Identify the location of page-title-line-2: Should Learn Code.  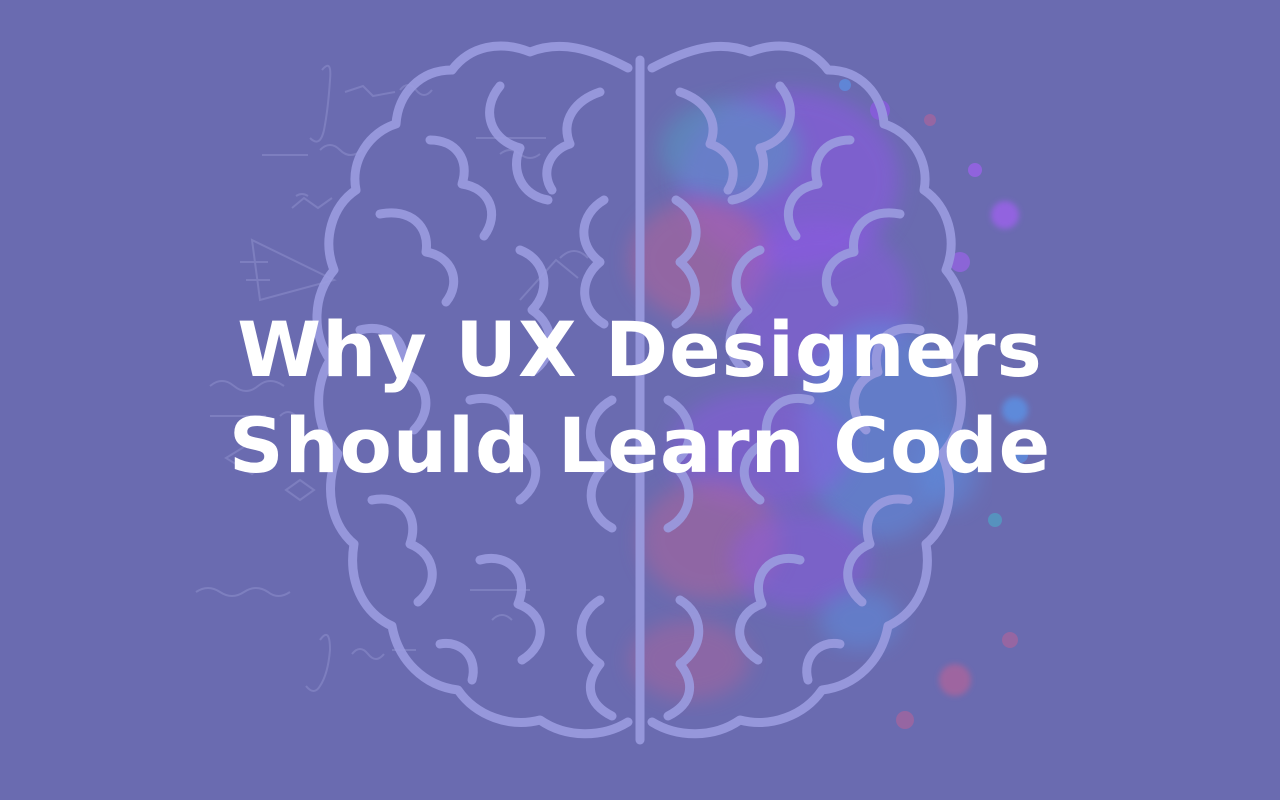
(640, 445).